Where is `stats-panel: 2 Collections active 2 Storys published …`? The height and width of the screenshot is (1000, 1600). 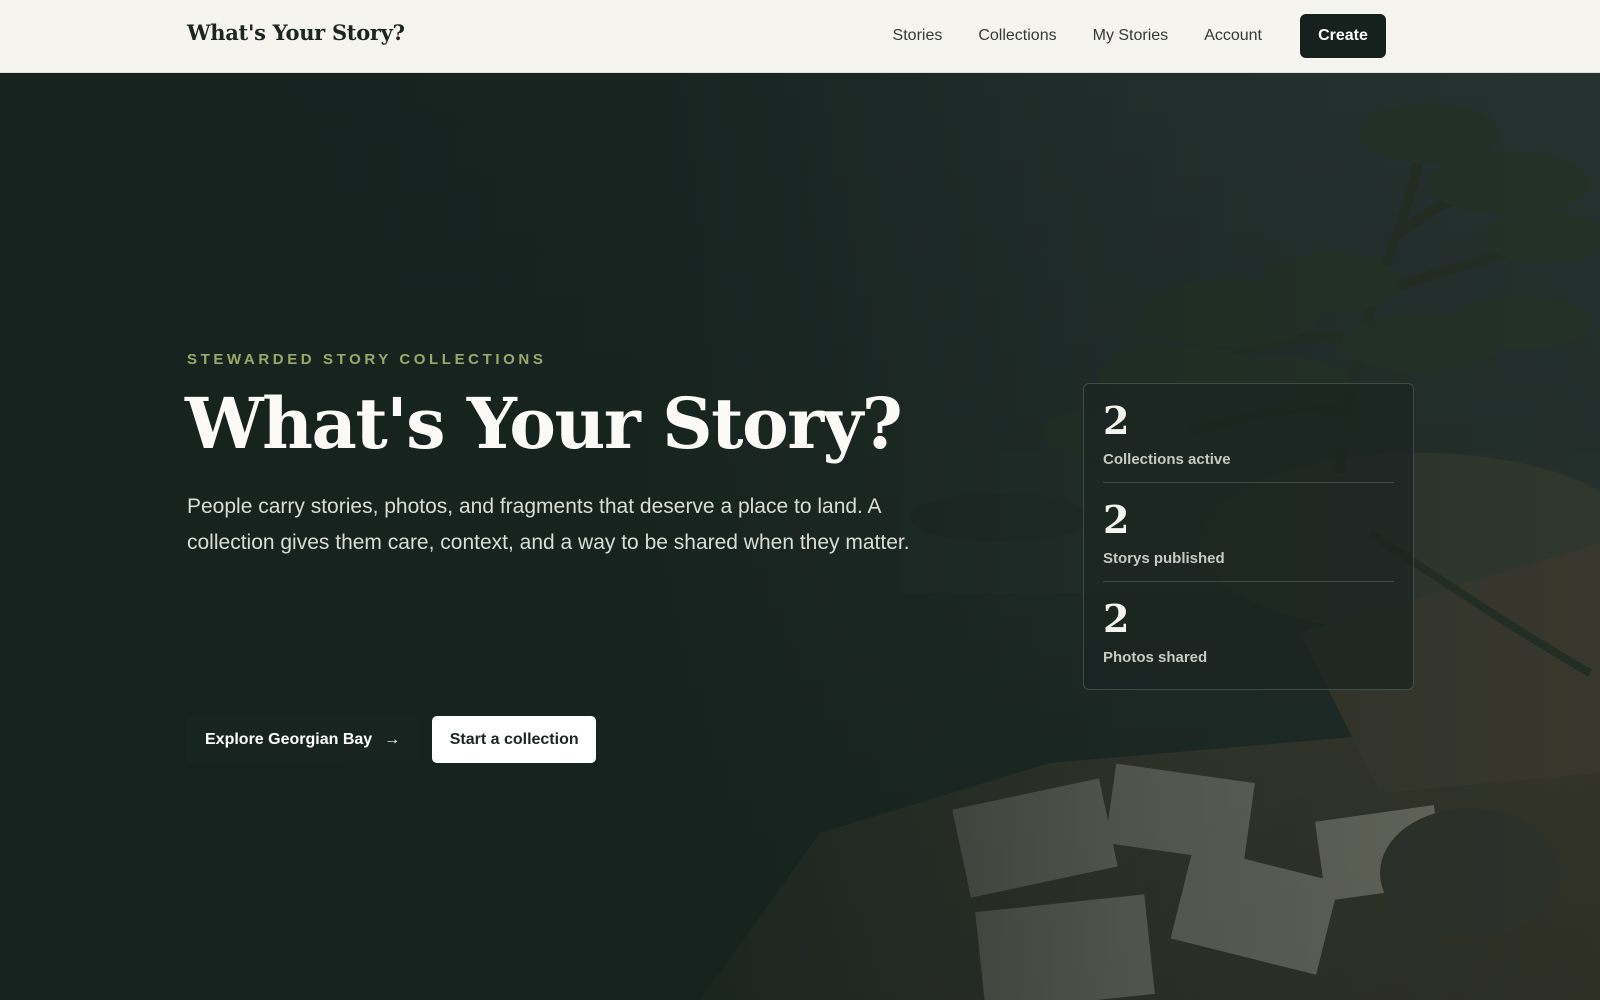
stats-panel: 2 Collections active 2 Storys published … is located at coordinates (1248, 536).